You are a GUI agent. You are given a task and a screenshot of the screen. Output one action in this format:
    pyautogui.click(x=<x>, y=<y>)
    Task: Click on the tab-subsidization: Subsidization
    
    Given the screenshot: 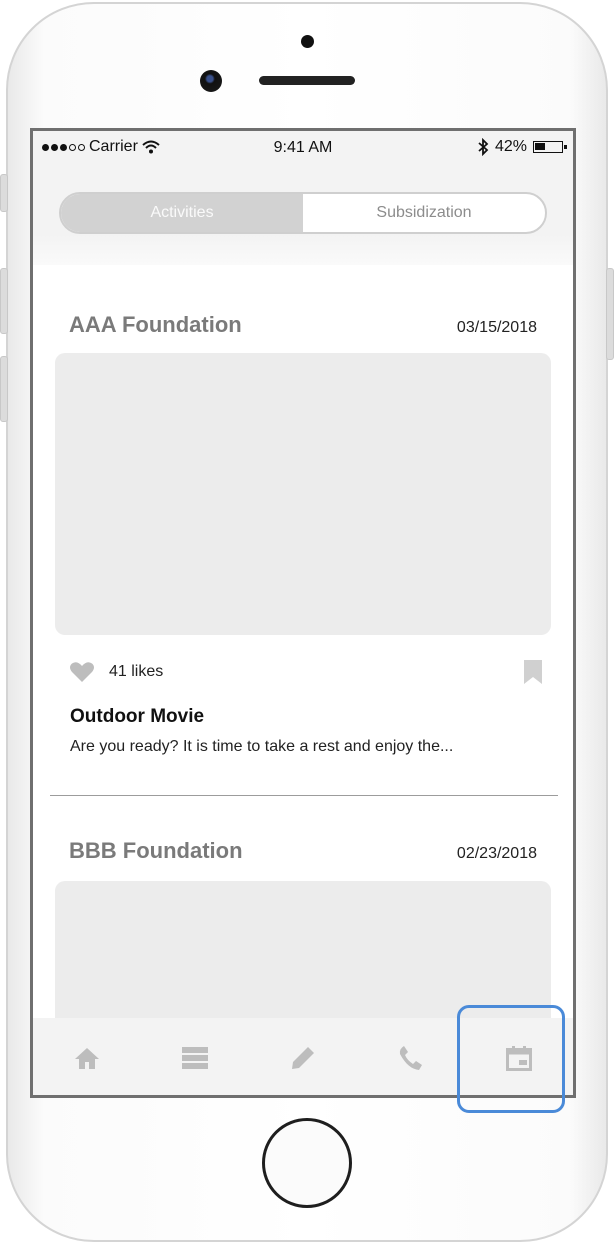 What is the action you would take?
    pyautogui.click(x=424, y=213)
    